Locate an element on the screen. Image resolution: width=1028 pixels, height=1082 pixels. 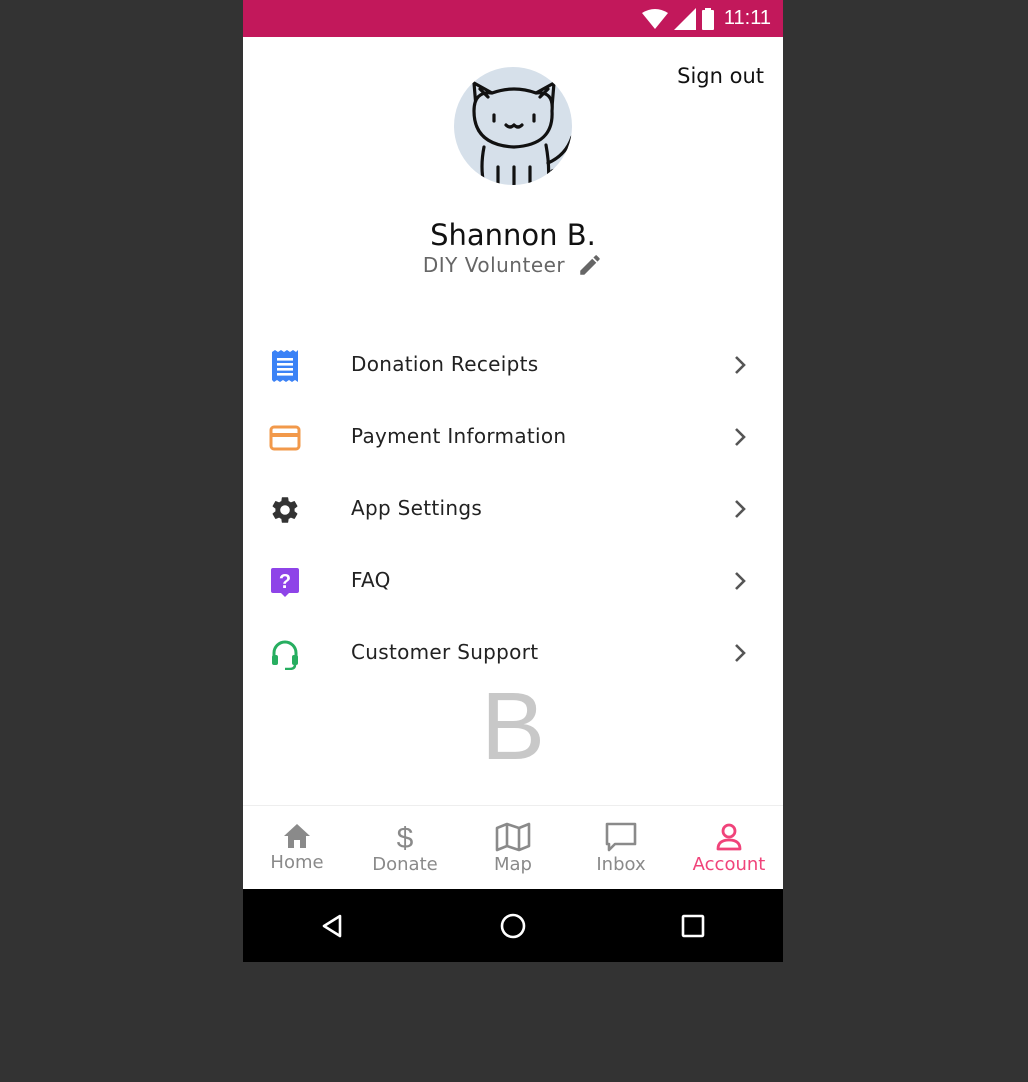
menu-item-label: Customer Support is located at coordinates (445, 652).